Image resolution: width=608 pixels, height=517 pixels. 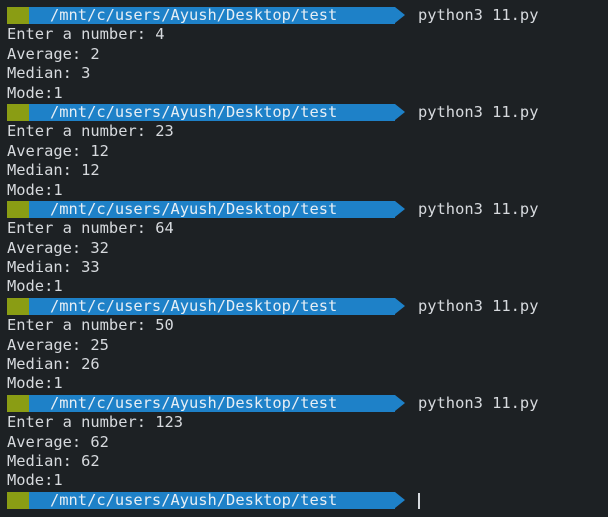 What do you see at coordinates (58, 150) in the screenshot?
I see `output-average: Average: 12` at bounding box center [58, 150].